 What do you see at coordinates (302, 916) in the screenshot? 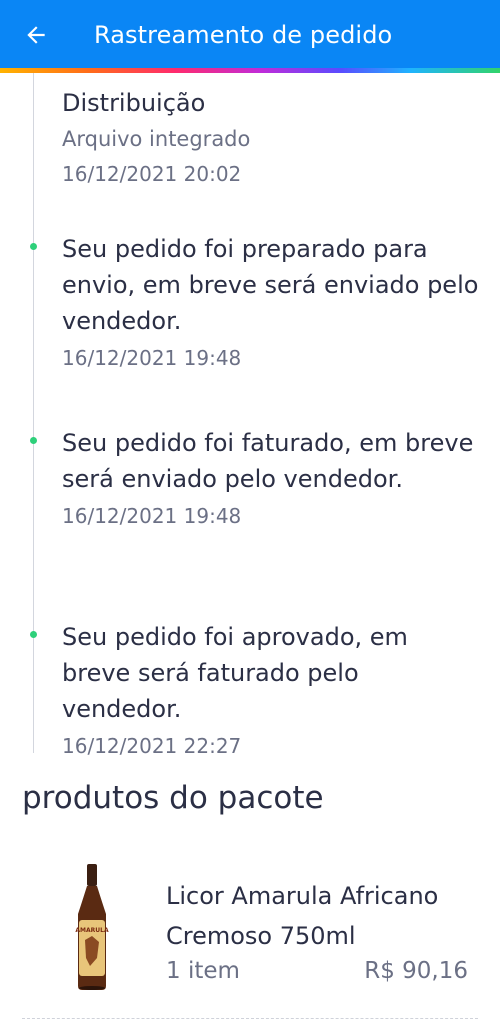
I see `product-name: Licor Amarula Africano Cremoso 750ml` at bounding box center [302, 916].